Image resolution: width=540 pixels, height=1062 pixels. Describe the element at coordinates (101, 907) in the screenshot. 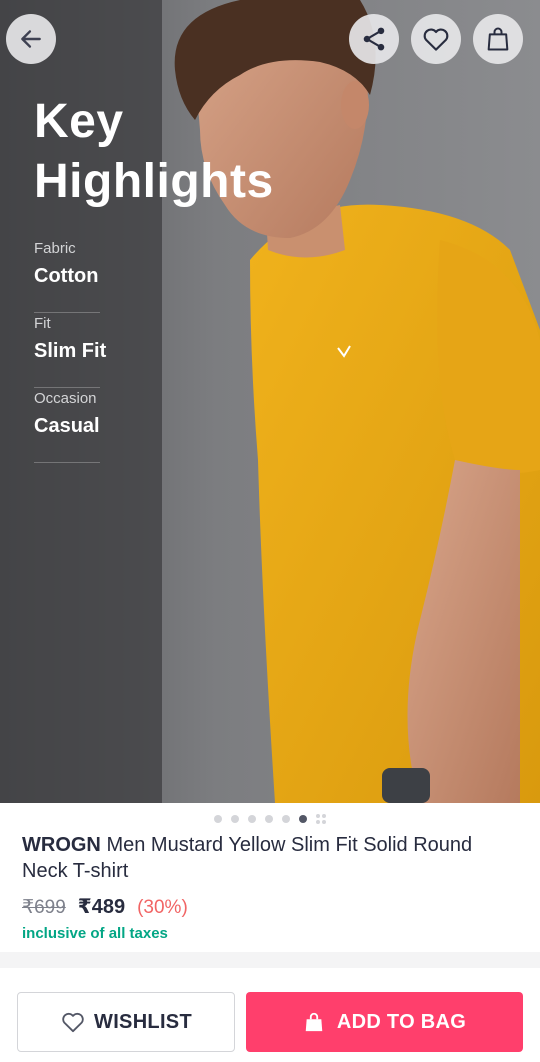

I see `product-price: ₹489` at that location.